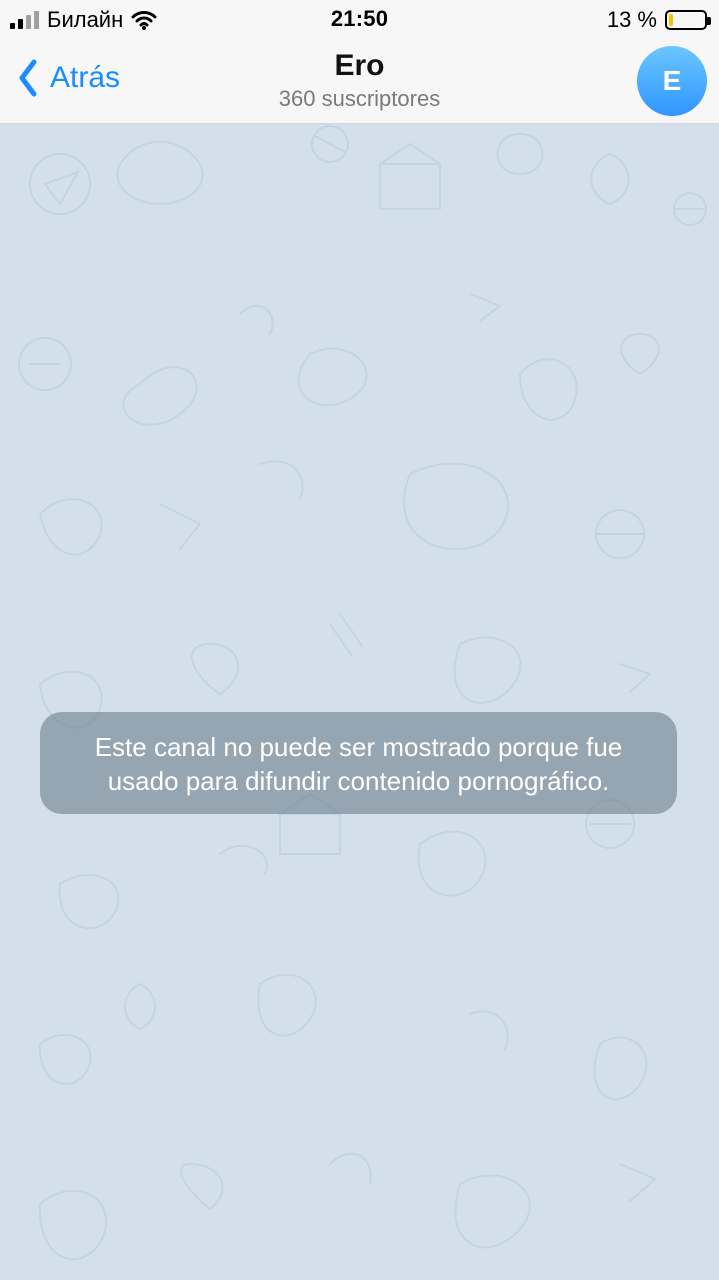 The width and height of the screenshot is (719, 1280). I want to click on channel-avatar: E, so click(672, 81).